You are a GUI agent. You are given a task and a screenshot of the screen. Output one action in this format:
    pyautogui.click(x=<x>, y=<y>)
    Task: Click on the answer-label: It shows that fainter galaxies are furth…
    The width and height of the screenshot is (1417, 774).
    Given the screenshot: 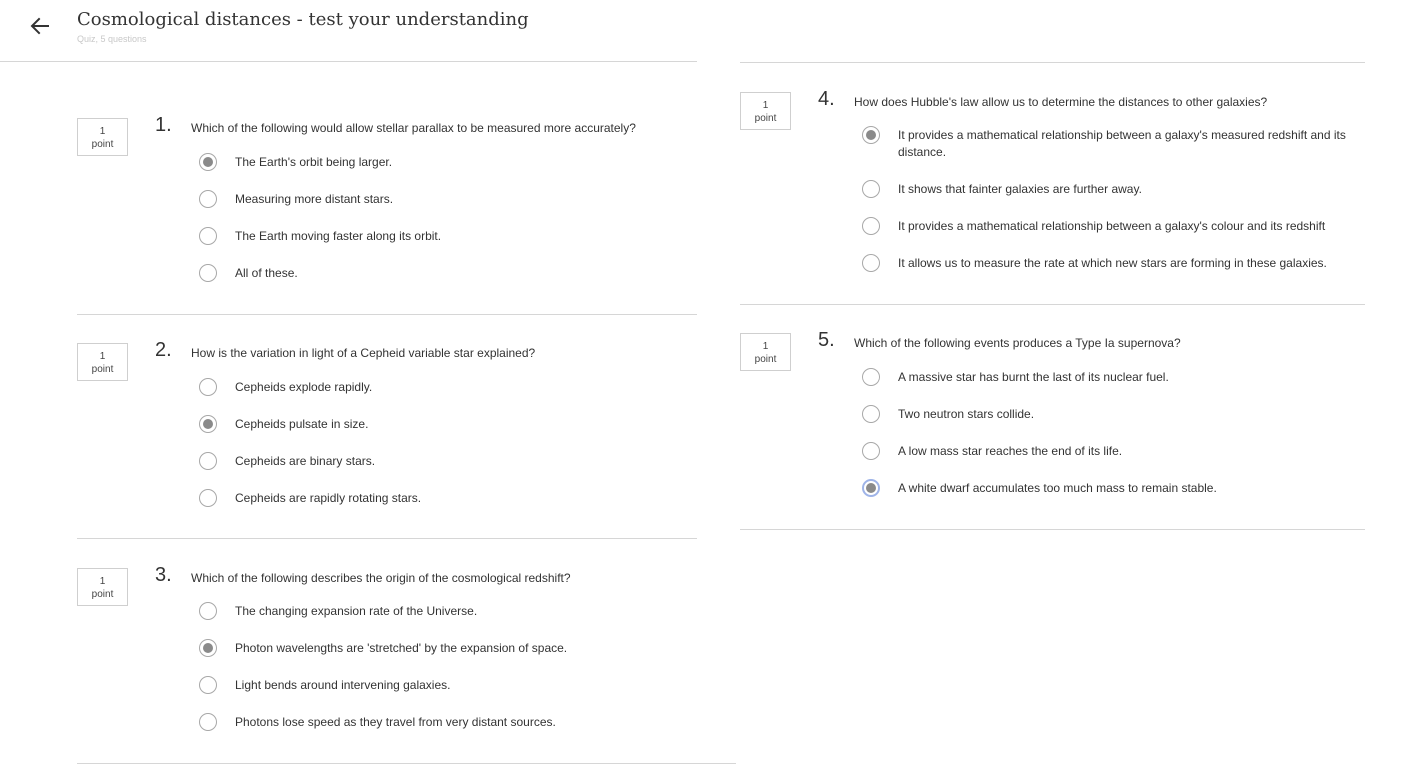 What is the action you would take?
    pyautogui.click(x=1020, y=189)
    